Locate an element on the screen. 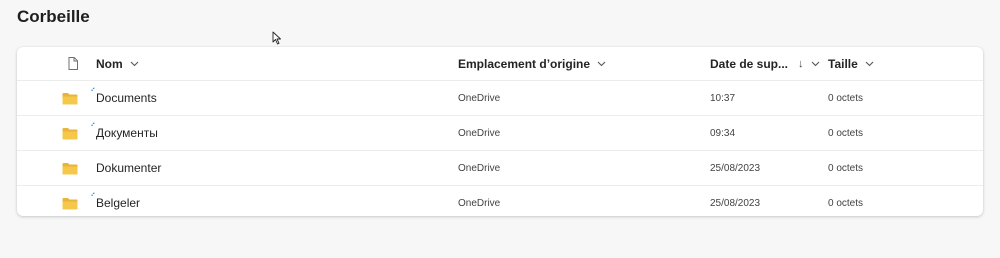  item-date: 10:37 is located at coordinates (723, 98).